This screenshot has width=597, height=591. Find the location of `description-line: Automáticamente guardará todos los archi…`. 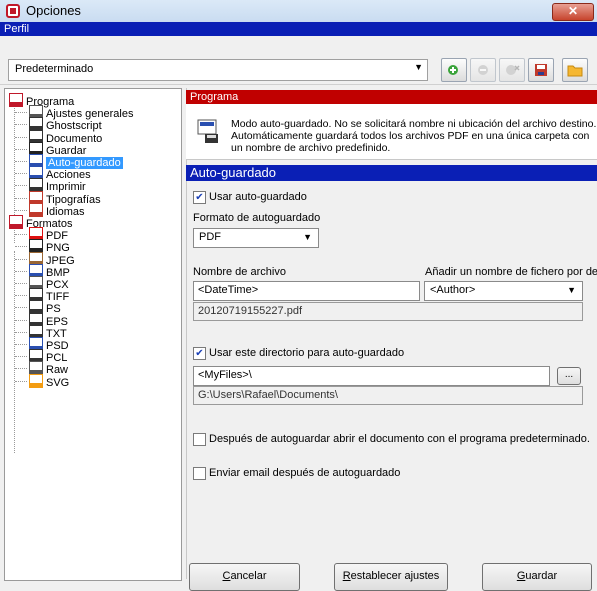

description-line: Automáticamente guardará todos los archi… is located at coordinates (410, 136).